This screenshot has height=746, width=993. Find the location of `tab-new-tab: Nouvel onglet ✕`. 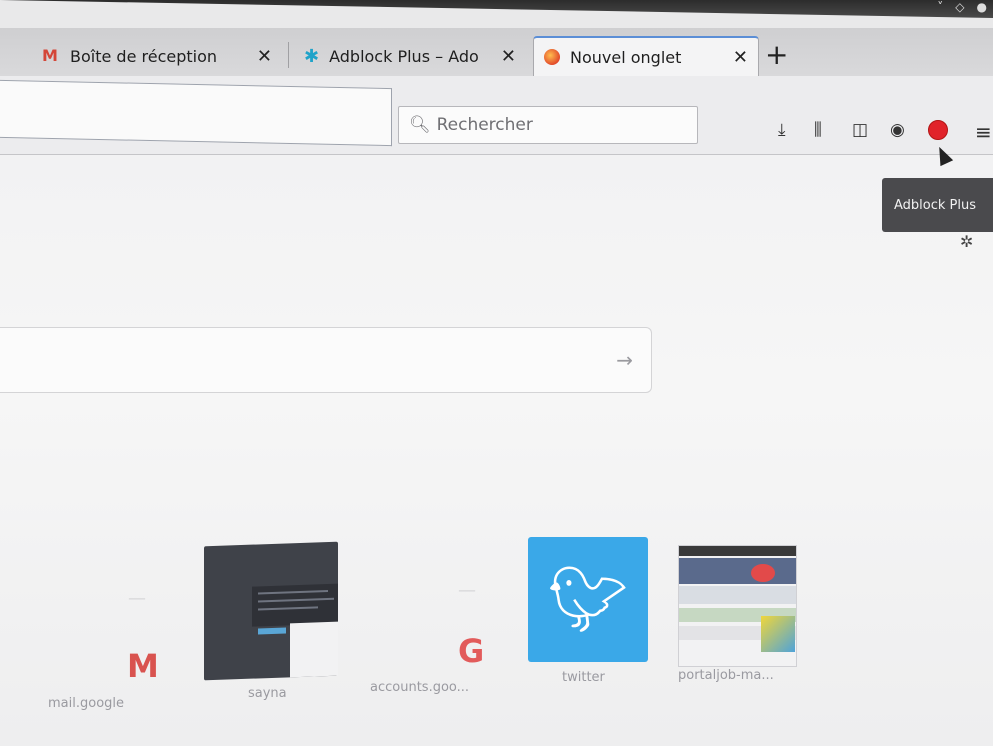

tab-new-tab: Nouvel onglet ✕ is located at coordinates (646, 56).